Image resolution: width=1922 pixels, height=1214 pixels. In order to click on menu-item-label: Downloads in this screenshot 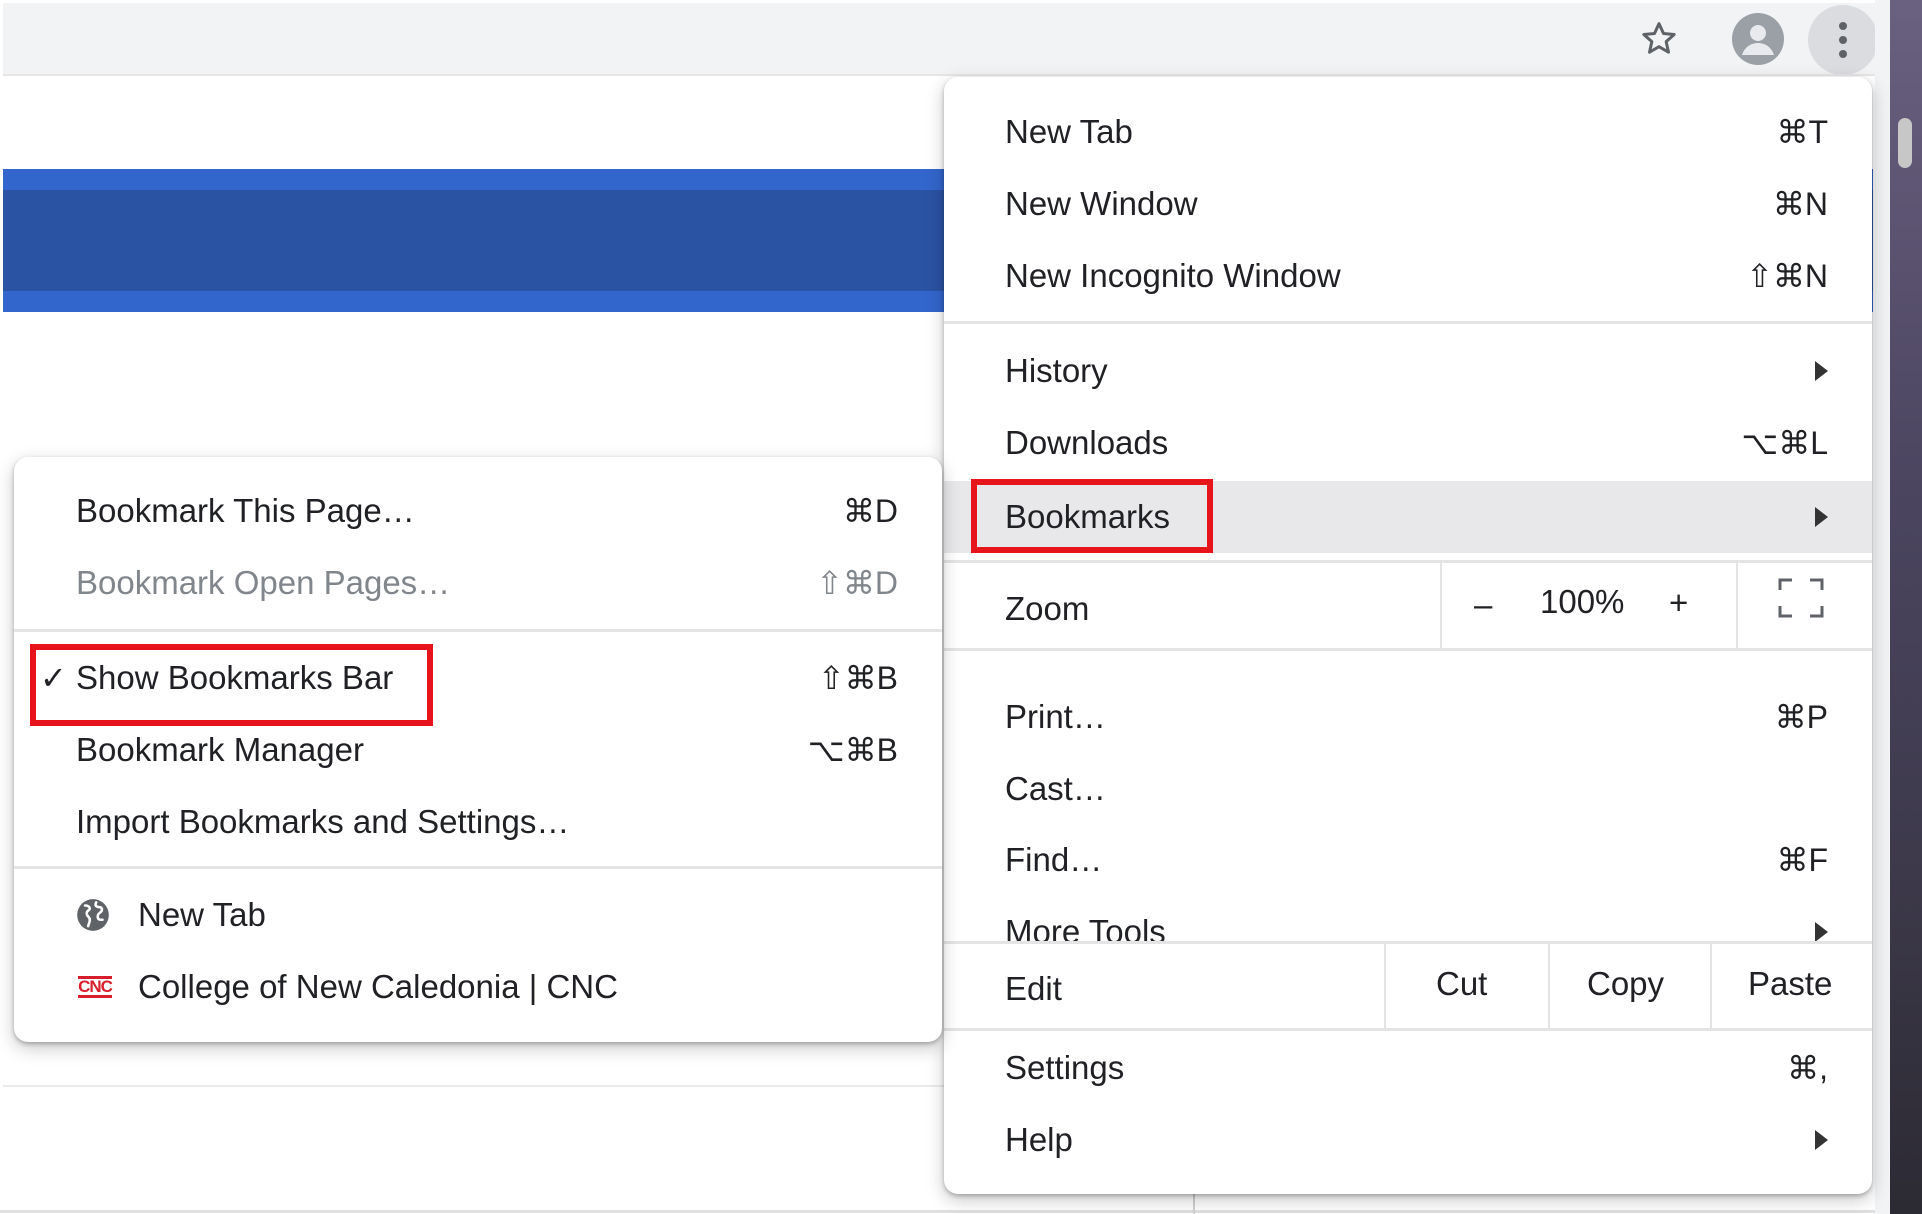, I will do `click(1087, 442)`.